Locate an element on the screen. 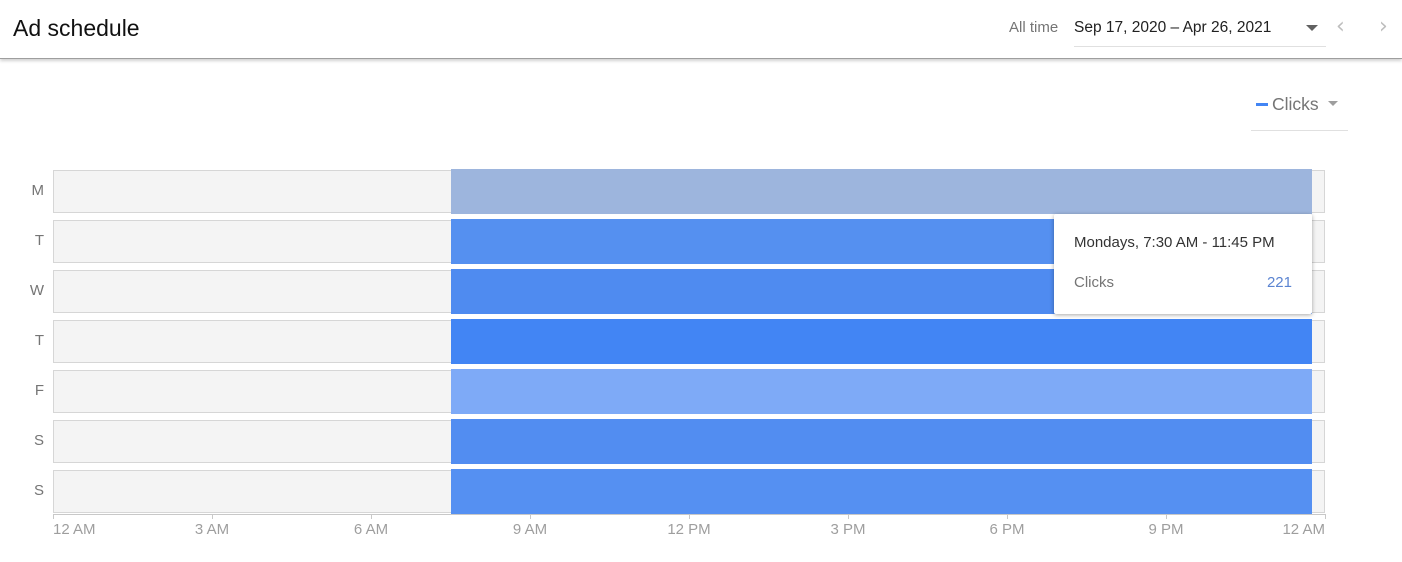  tooltip-metric-value: 221 is located at coordinates (1279, 282).